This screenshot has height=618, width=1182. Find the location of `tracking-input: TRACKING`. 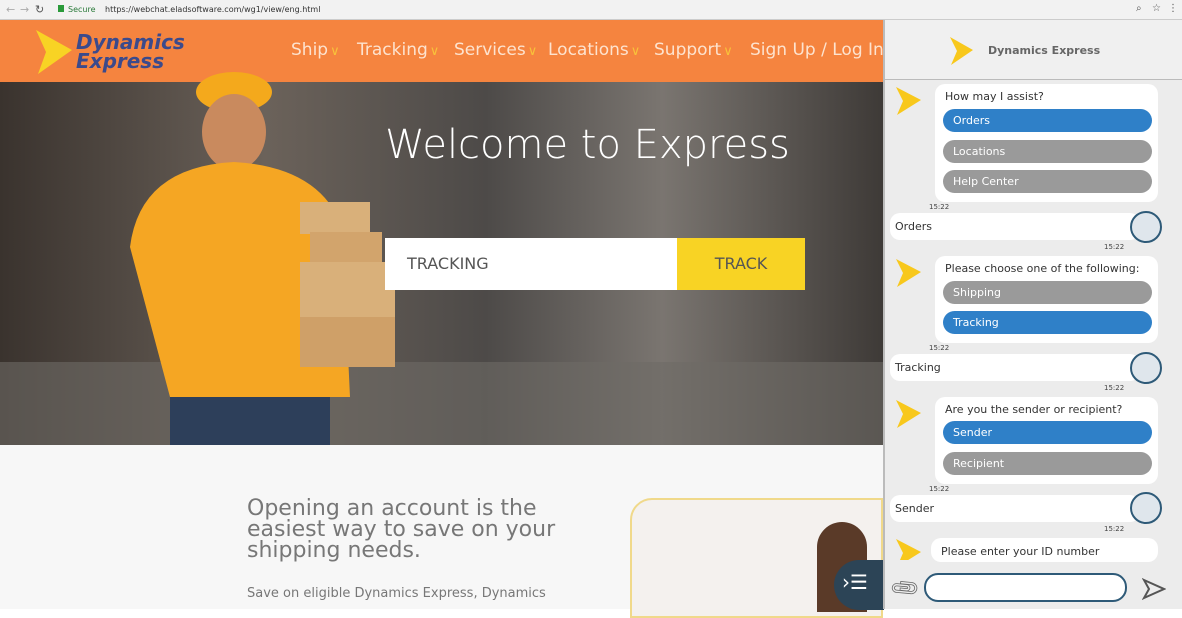

tracking-input: TRACKING is located at coordinates (531, 264).